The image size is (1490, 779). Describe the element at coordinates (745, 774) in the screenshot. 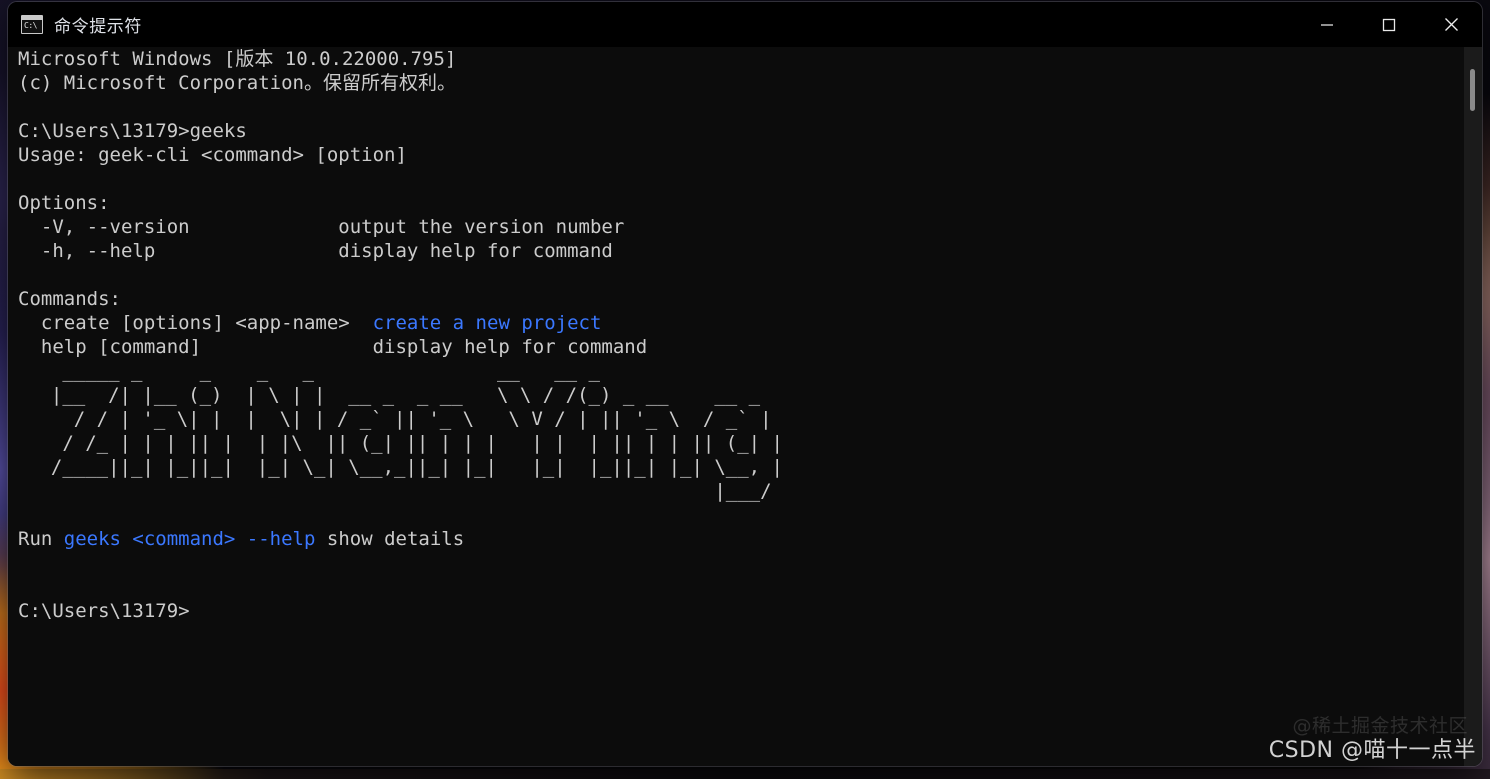

I see `desktop-bottom-strip` at that location.